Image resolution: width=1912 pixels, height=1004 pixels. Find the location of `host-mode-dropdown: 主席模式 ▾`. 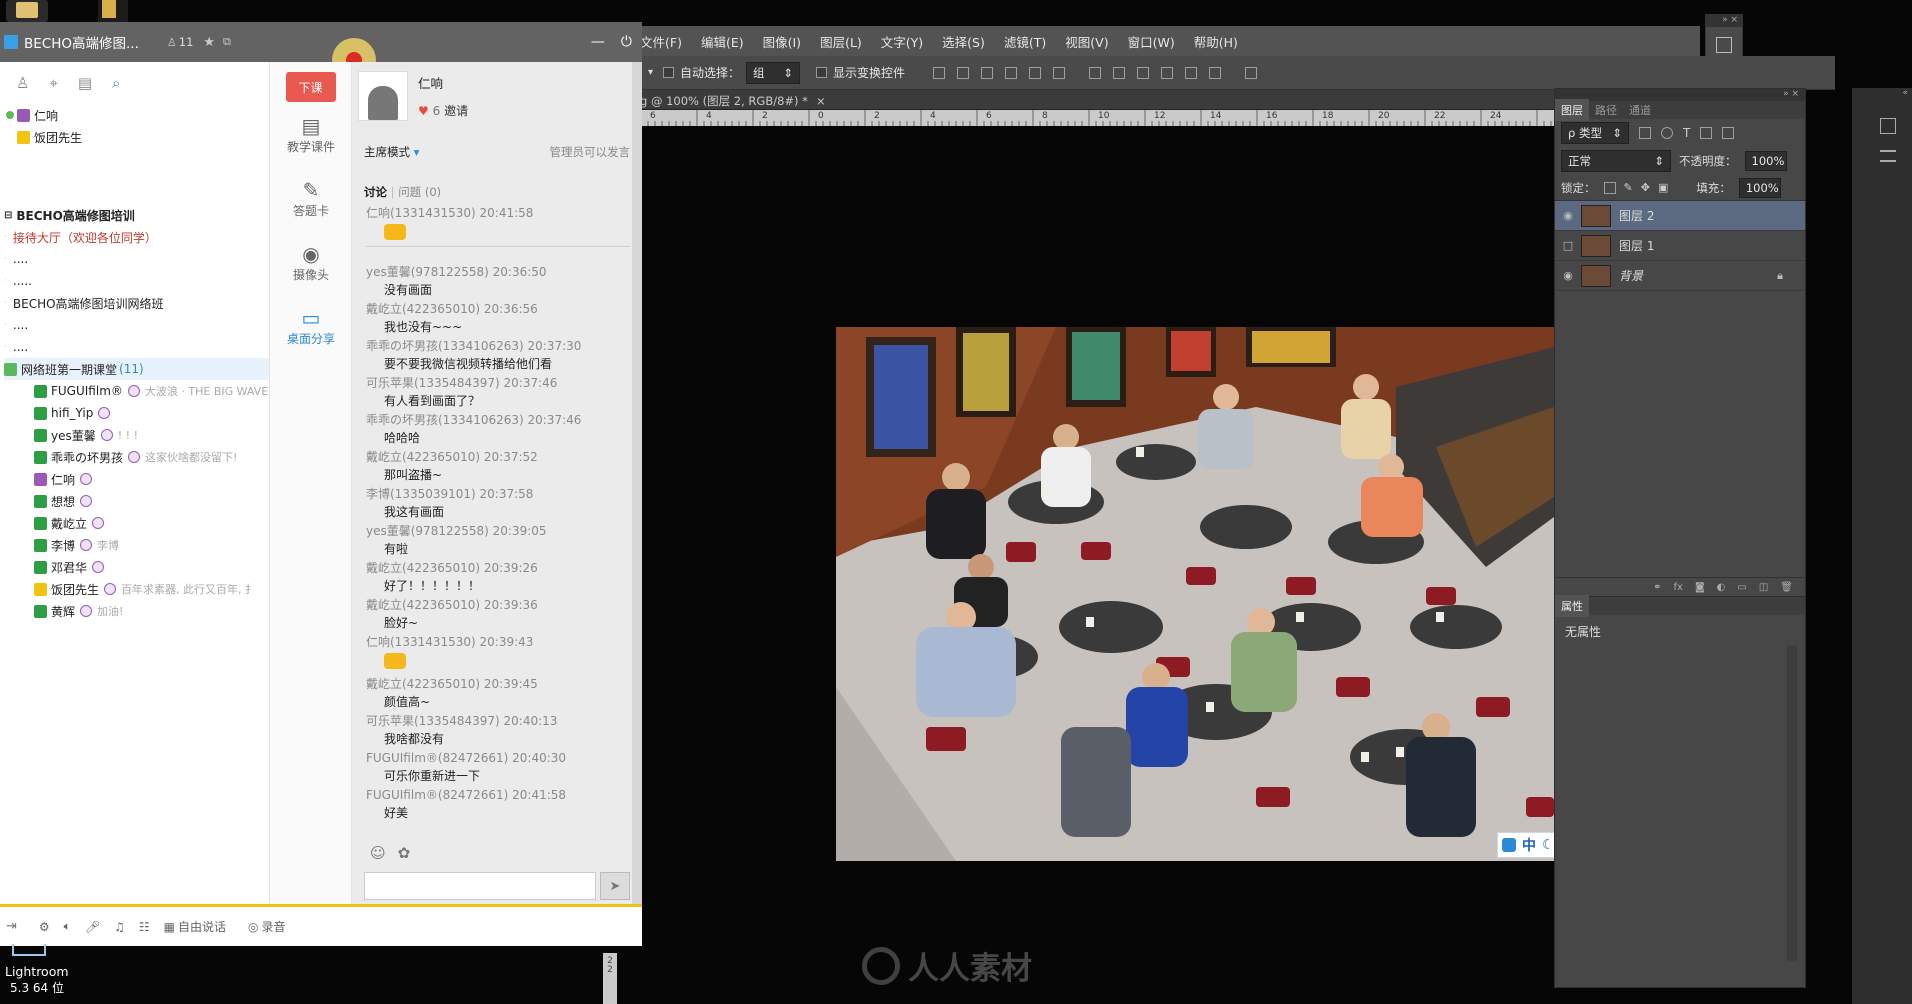

host-mode-dropdown: 主席模式 ▾ is located at coordinates (391, 152).